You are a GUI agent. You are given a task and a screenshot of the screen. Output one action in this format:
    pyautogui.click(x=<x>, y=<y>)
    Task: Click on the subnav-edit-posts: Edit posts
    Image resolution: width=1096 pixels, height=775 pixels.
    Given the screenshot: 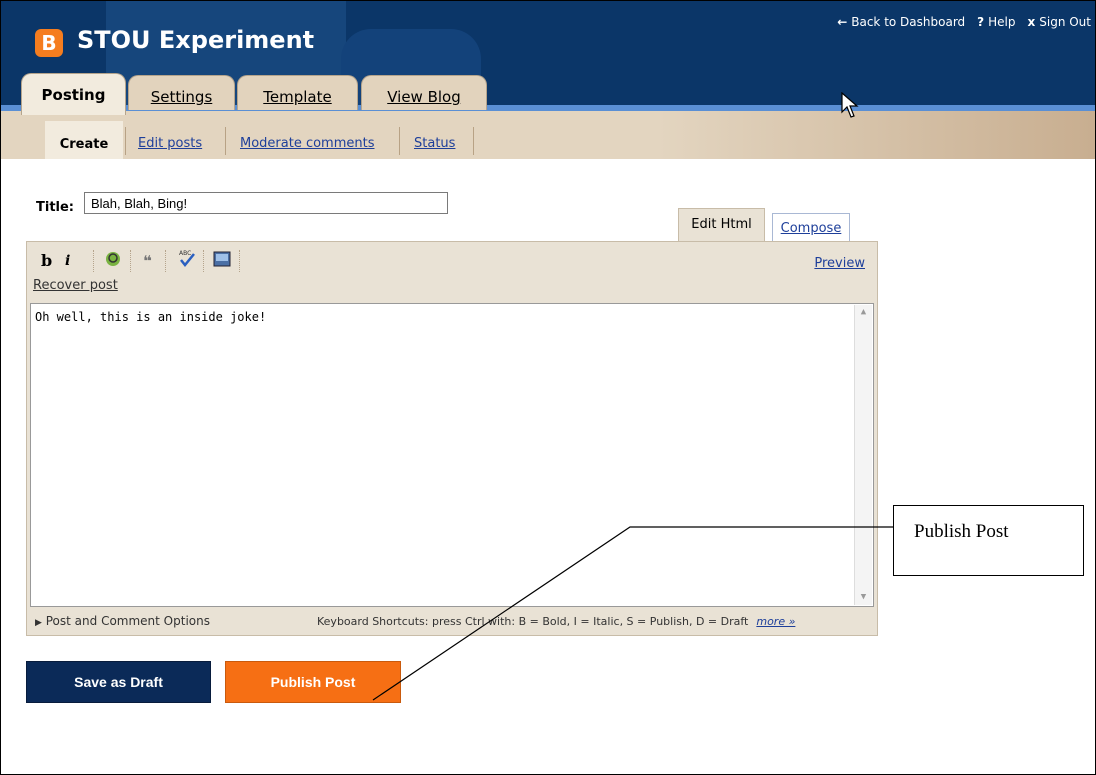 What is the action you would take?
    pyautogui.click(x=170, y=143)
    